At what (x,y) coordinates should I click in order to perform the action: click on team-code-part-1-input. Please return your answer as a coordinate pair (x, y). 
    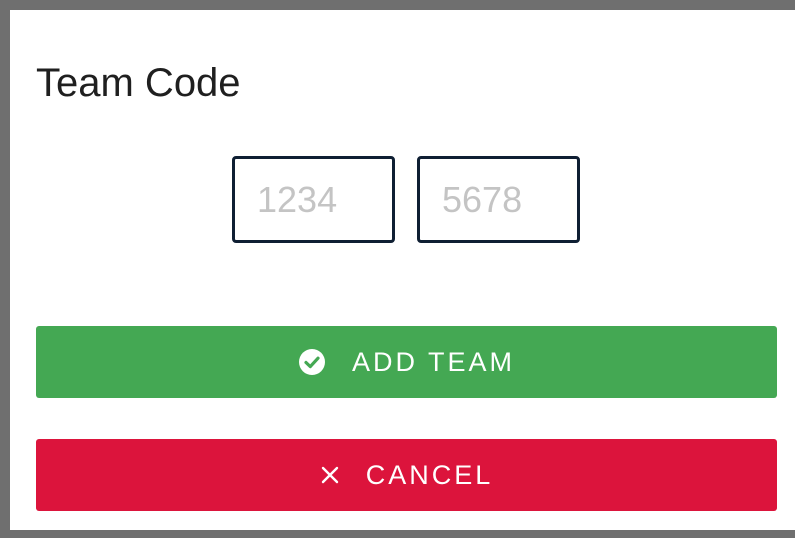
    Looking at the image, I should click on (313, 199).